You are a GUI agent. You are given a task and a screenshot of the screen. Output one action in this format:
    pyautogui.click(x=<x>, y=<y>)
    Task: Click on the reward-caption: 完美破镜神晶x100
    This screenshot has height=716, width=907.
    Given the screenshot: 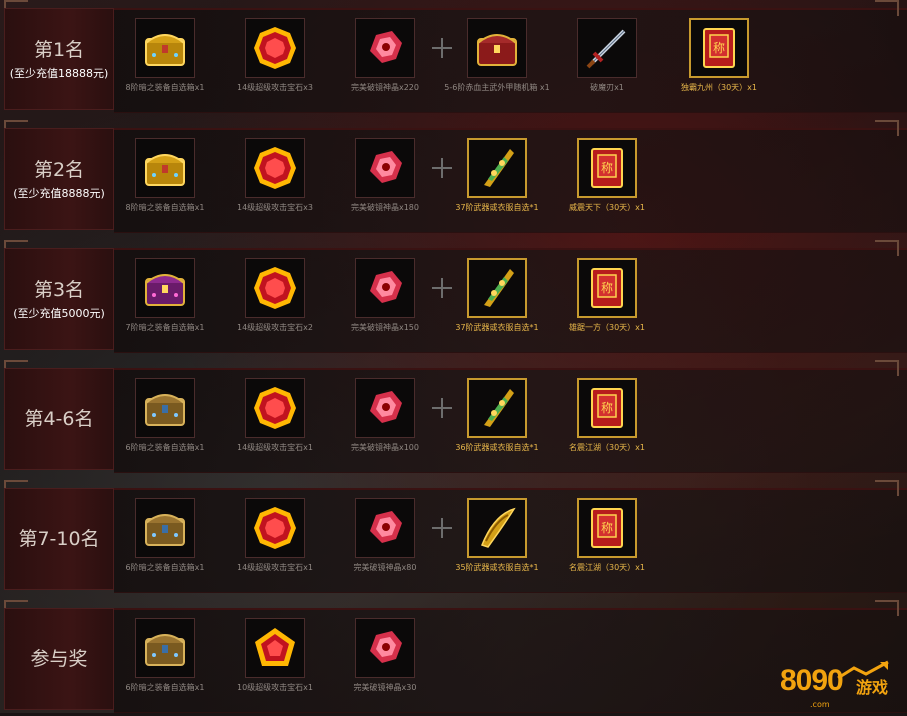 What is the action you would take?
    pyautogui.click(x=384, y=447)
    